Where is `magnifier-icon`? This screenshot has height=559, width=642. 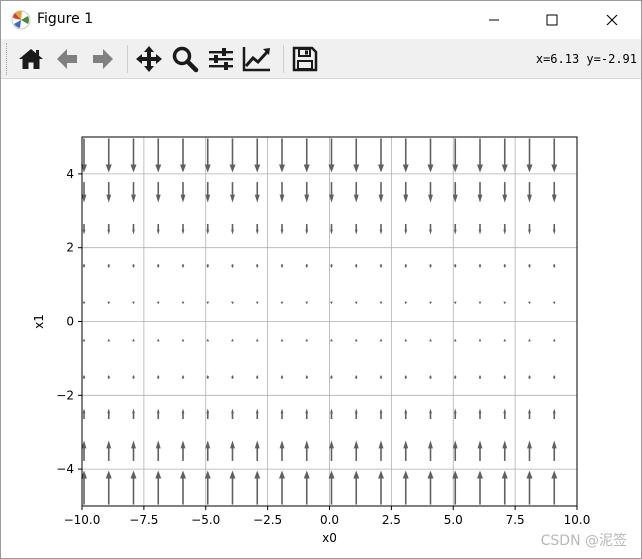 magnifier-icon is located at coordinates (185, 59).